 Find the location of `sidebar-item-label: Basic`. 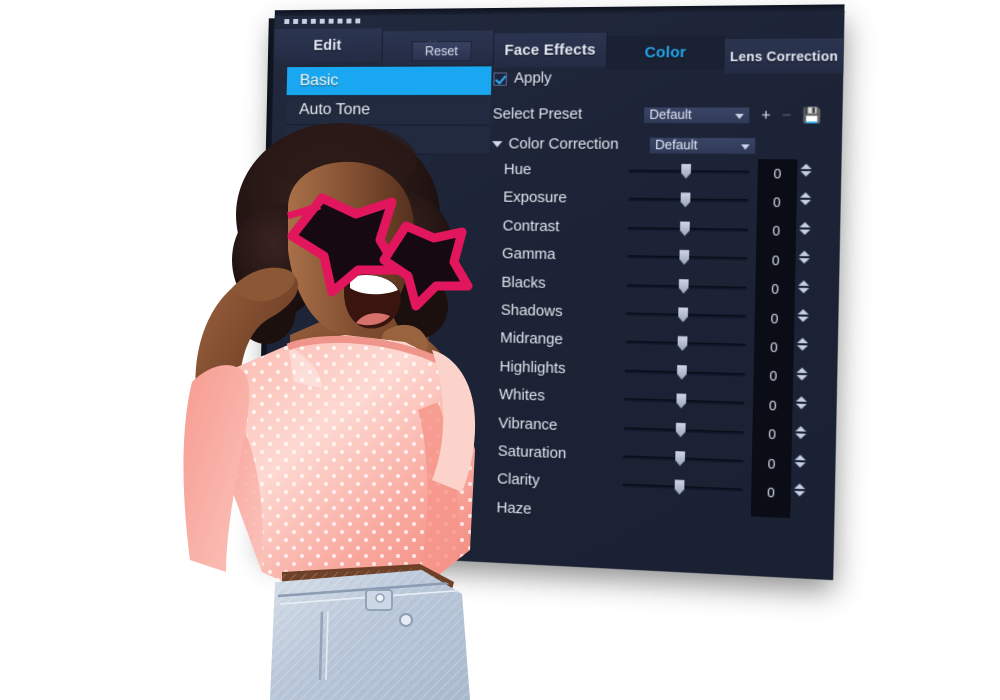

sidebar-item-label: Basic is located at coordinates (319, 80).